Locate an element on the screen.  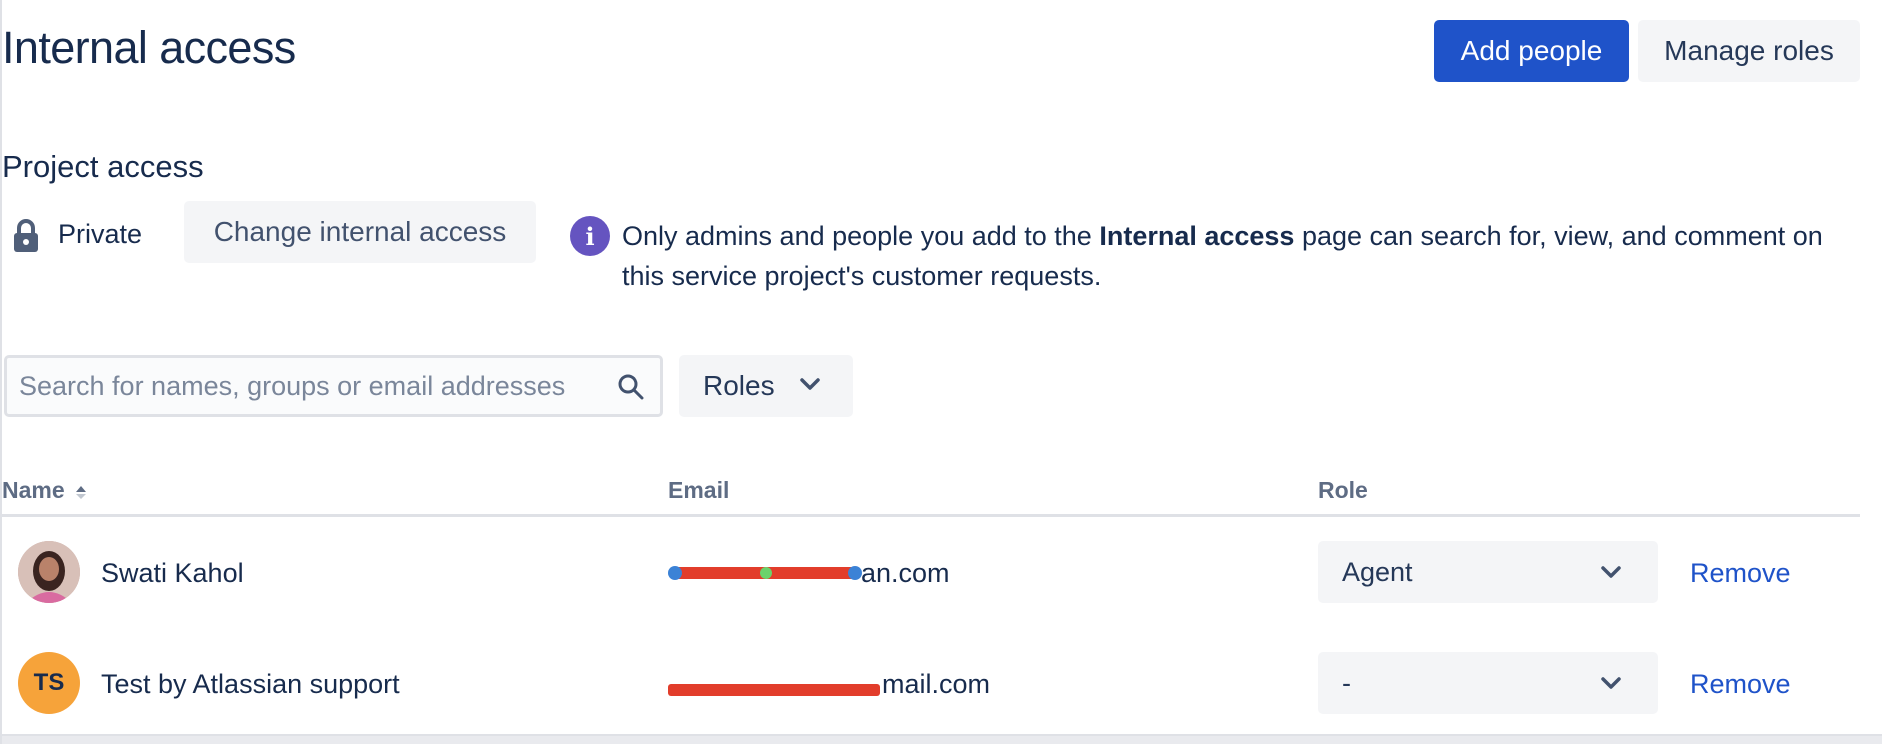
search-input is located at coordinates (314, 386).